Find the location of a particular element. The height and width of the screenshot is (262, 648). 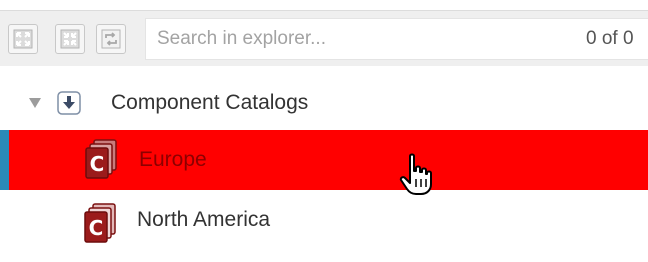

expand-all-icon is located at coordinates (23, 39).